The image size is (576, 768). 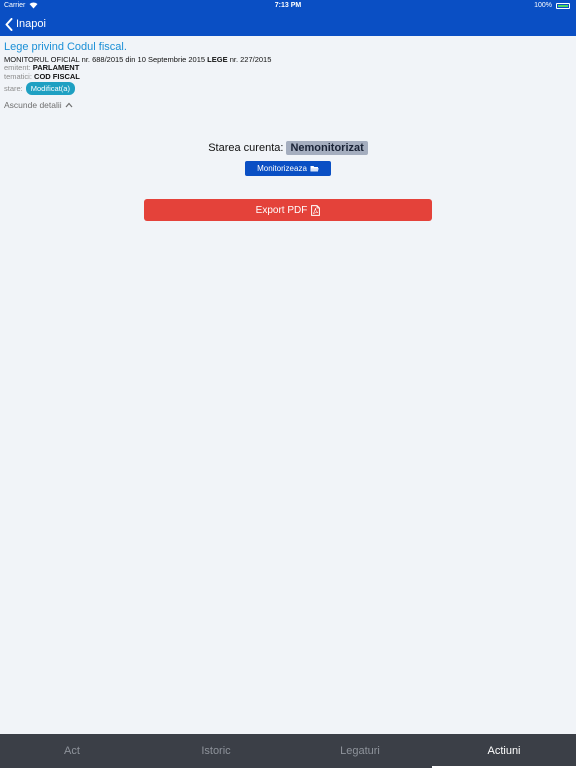 What do you see at coordinates (216, 751) in the screenshot?
I see `tab-istoric: Istoric` at bounding box center [216, 751].